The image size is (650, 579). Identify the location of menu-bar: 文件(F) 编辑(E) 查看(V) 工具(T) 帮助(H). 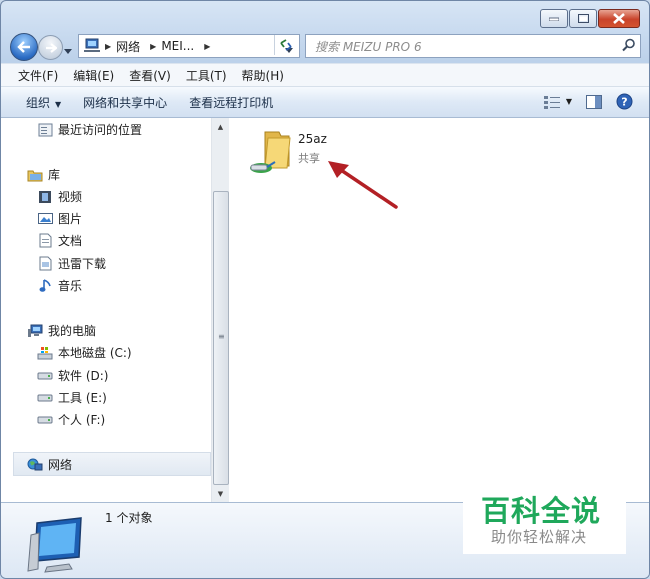
(325, 75).